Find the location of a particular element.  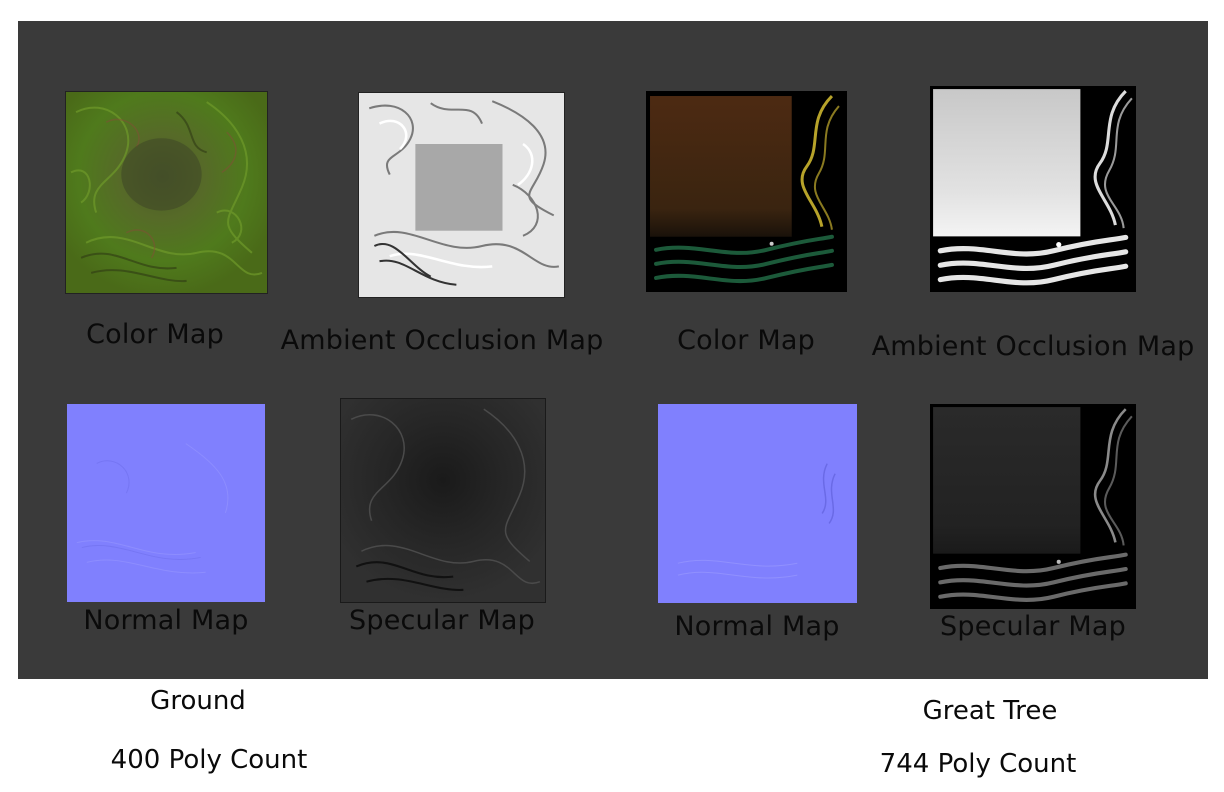

tree-color-map-texture is located at coordinates (746, 191).